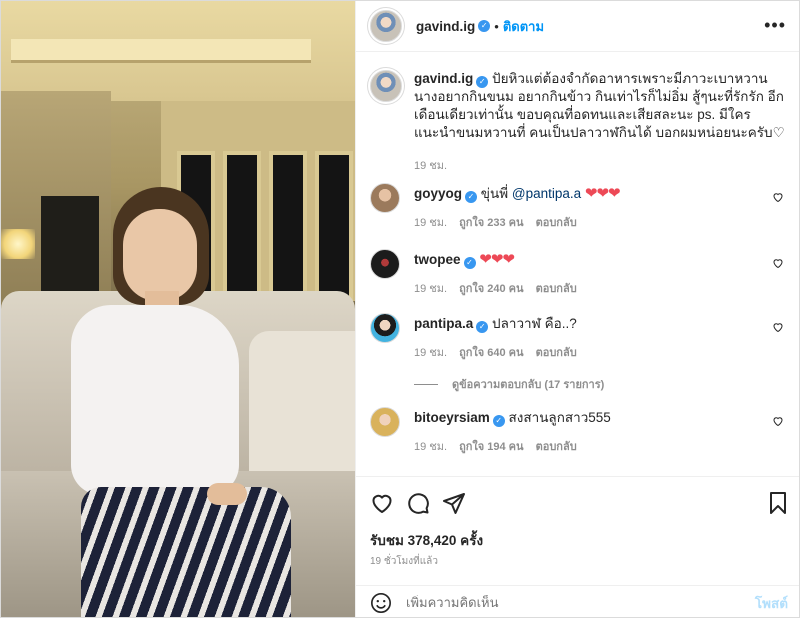 The image size is (800, 618). Describe the element at coordinates (602, 352) in the screenshot. I see `comment-meta: 19 ชม. ถูกใจ 640 คน ตอบกลับ` at that location.